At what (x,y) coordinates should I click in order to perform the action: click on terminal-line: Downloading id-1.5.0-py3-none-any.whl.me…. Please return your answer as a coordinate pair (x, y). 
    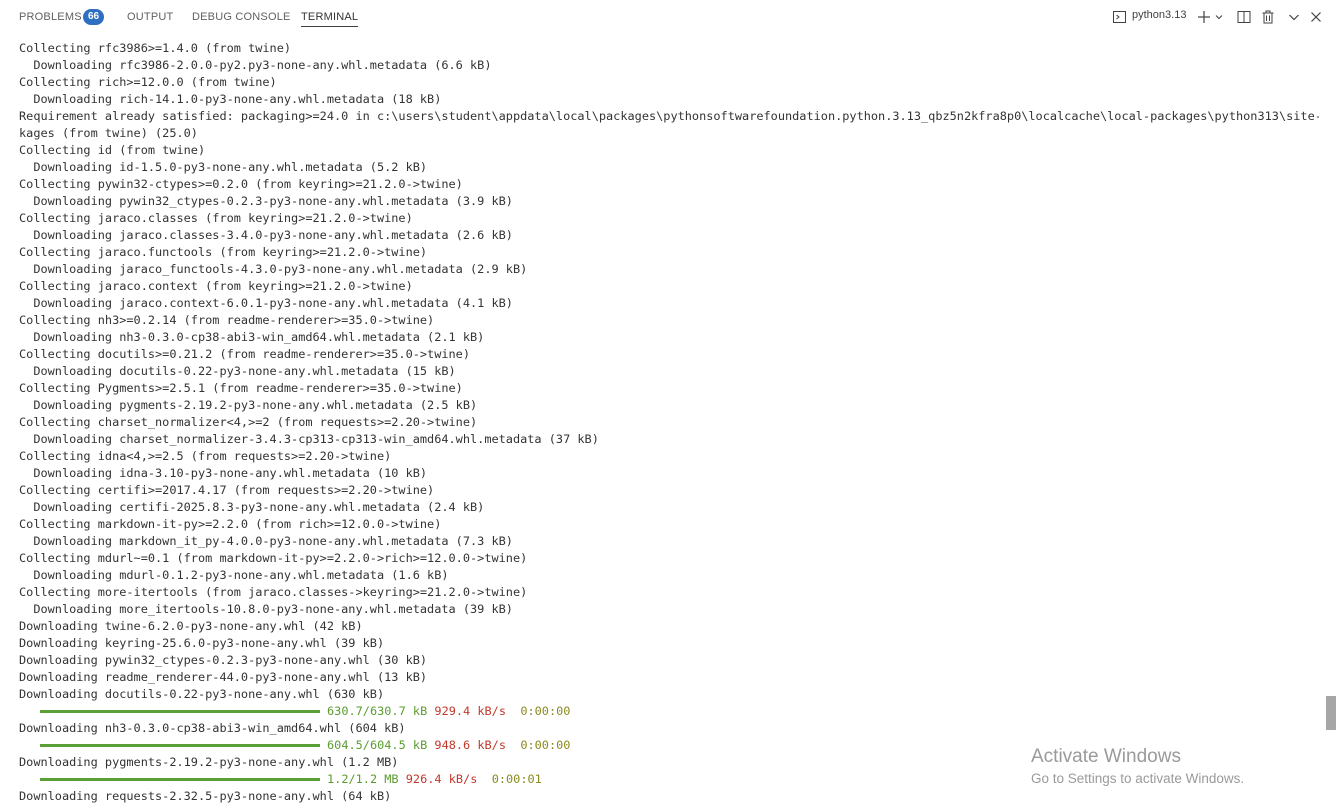
    Looking at the image, I should click on (223, 167).